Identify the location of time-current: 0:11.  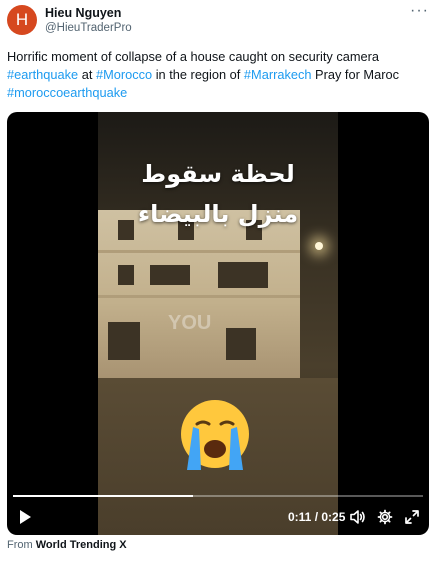
(300, 517).